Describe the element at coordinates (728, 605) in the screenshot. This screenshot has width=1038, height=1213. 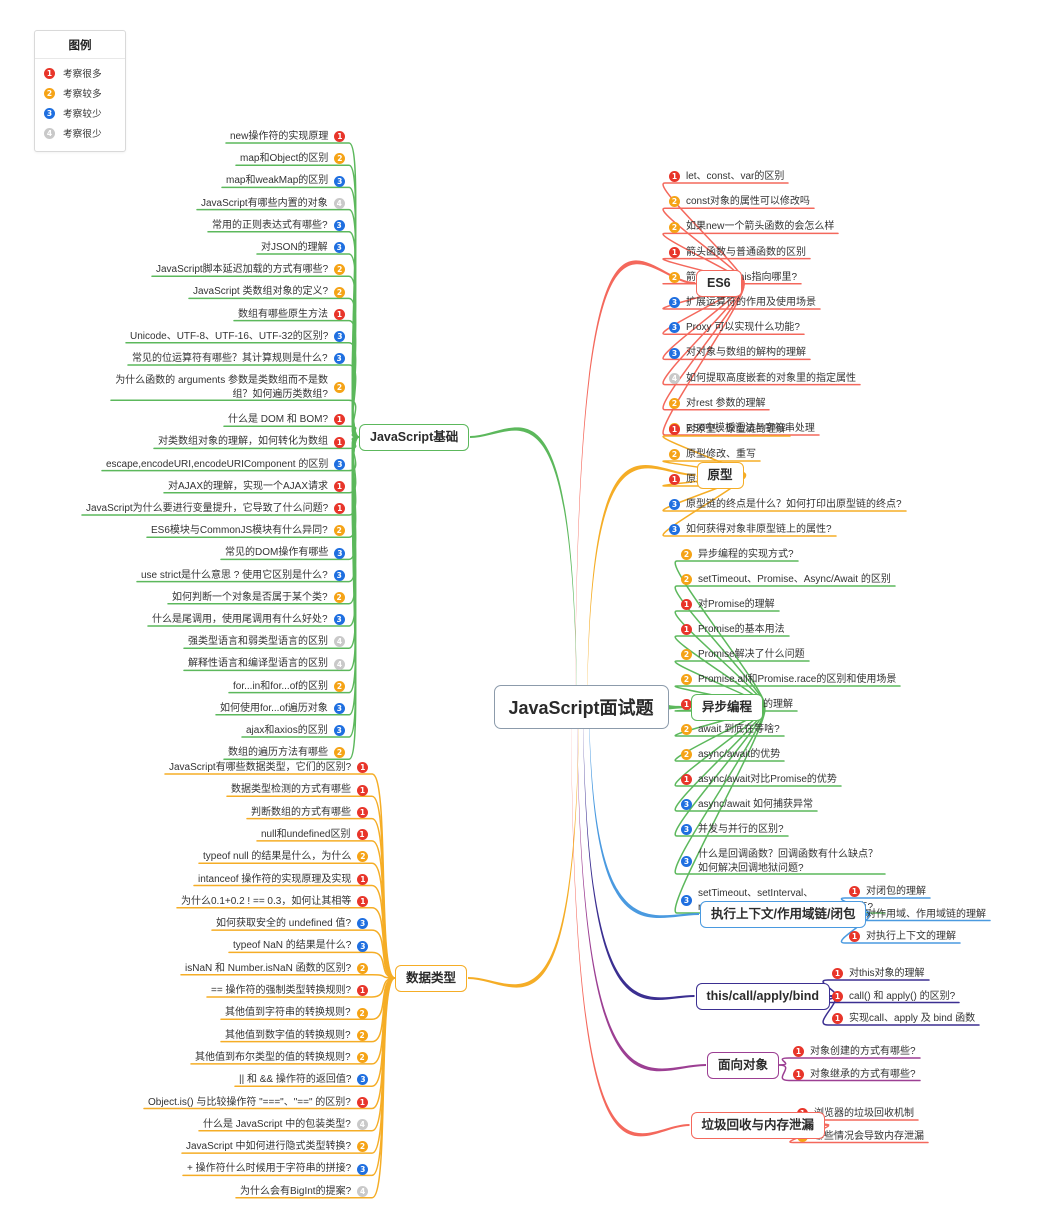
I see `leaf-async-2: 1 对Promise的理解` at that location.